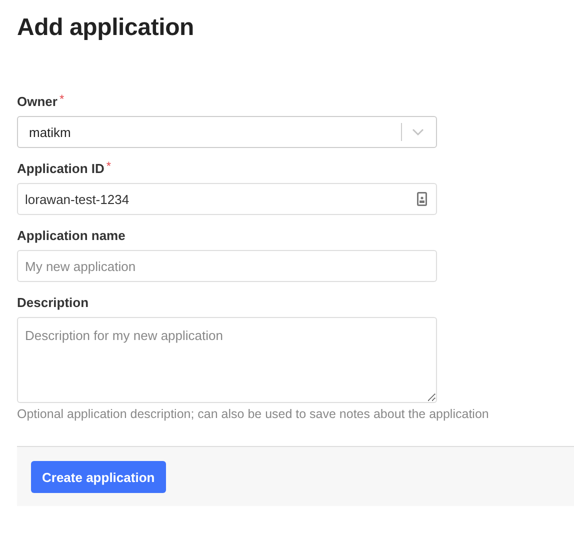  I want to click on field-label: Owner, so click(37, 101).